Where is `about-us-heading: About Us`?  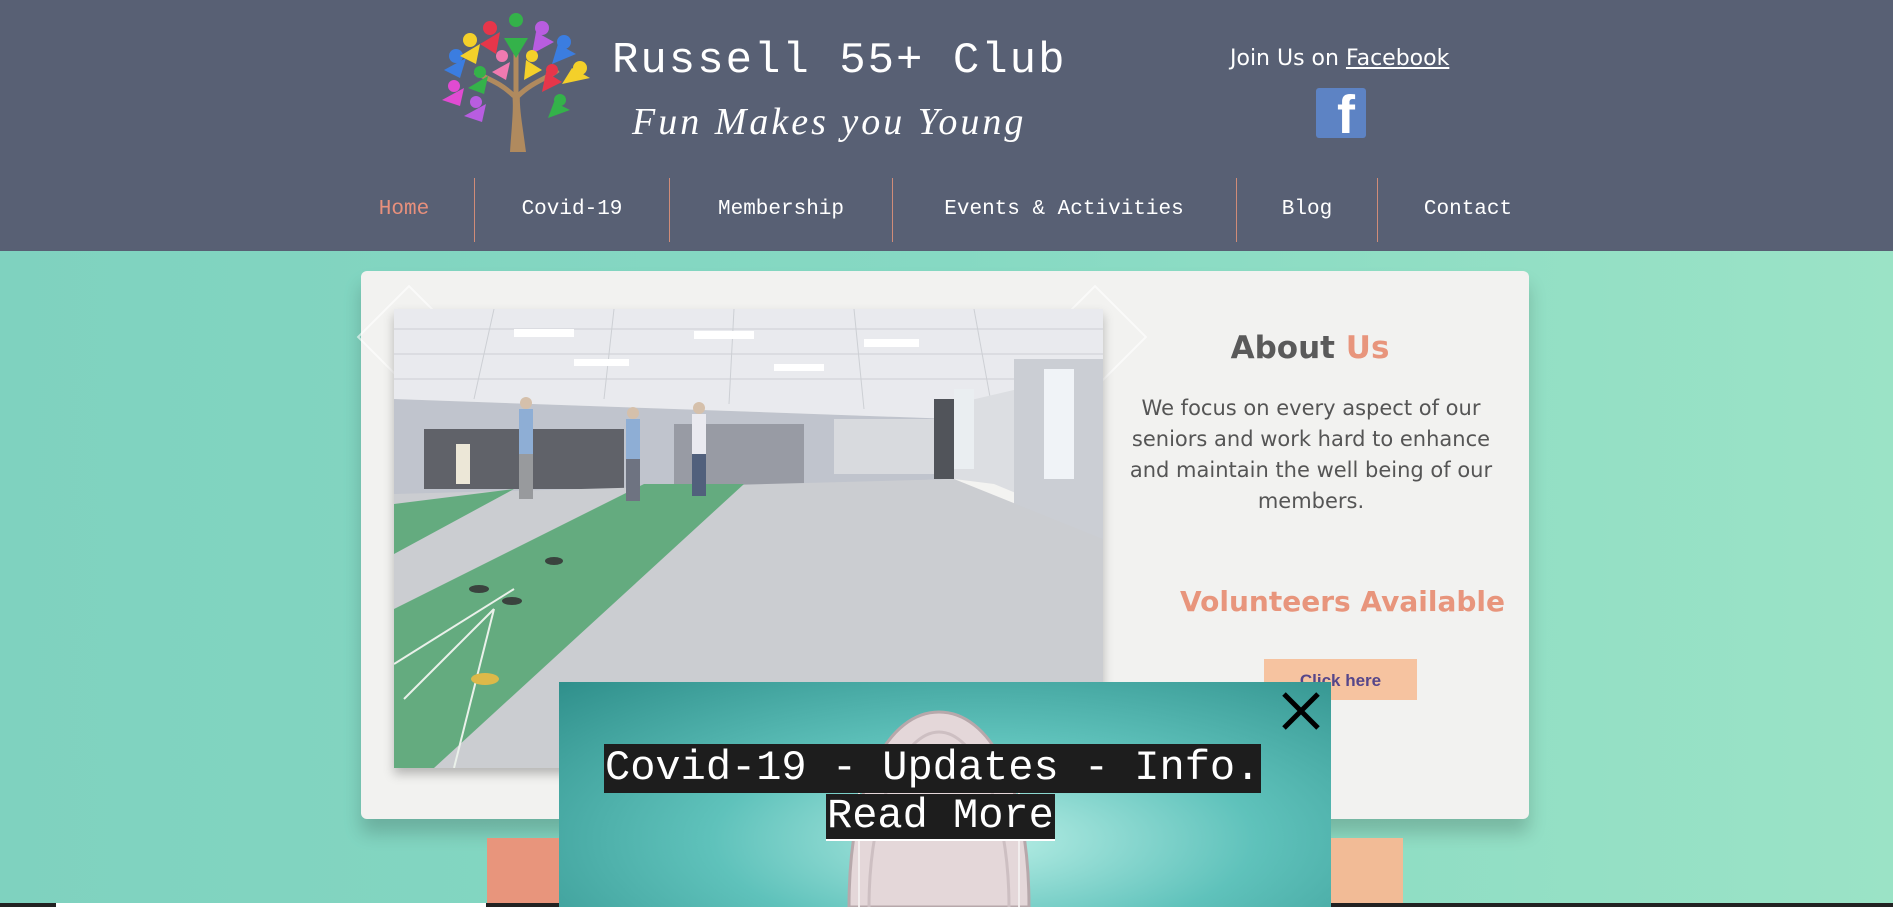
about-us-heading: About Us is located at coordinates (1310, 348).